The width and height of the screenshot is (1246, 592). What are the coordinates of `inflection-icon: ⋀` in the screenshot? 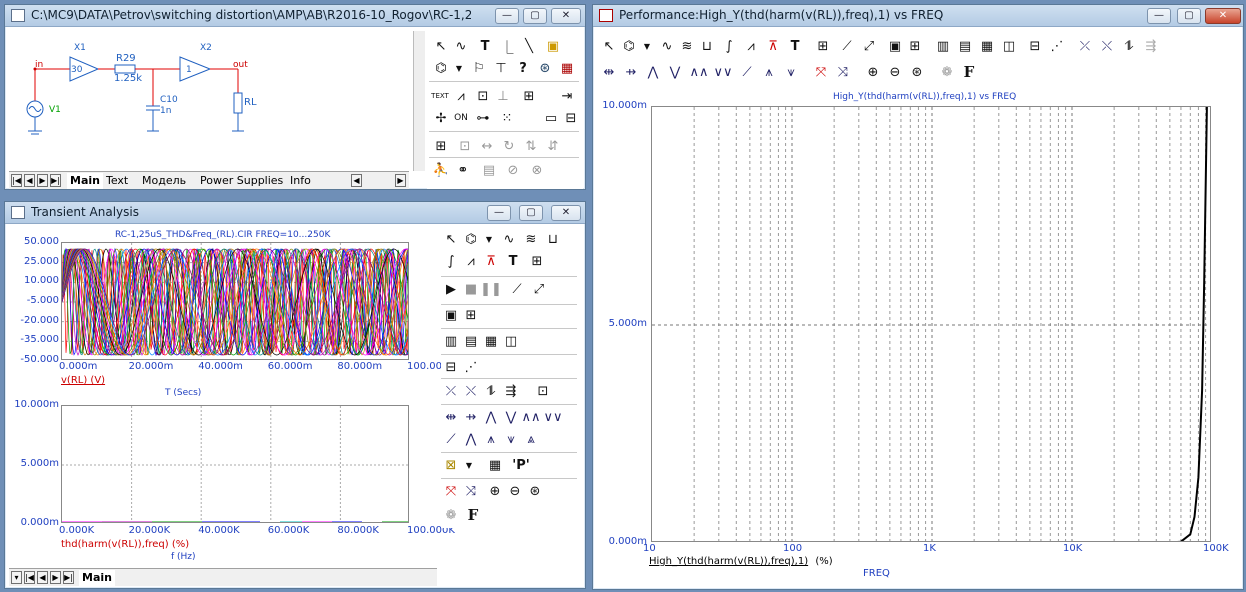 It's located at (471, 439).